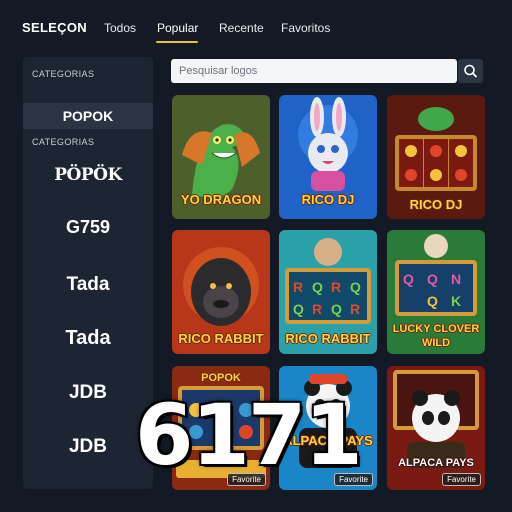 The image size is (512, 512). What do you see at coordinates (328, 157) in the screenshot?
I see `game-card-rico-dj: RICO DJ` at bounding box center [328, 157].